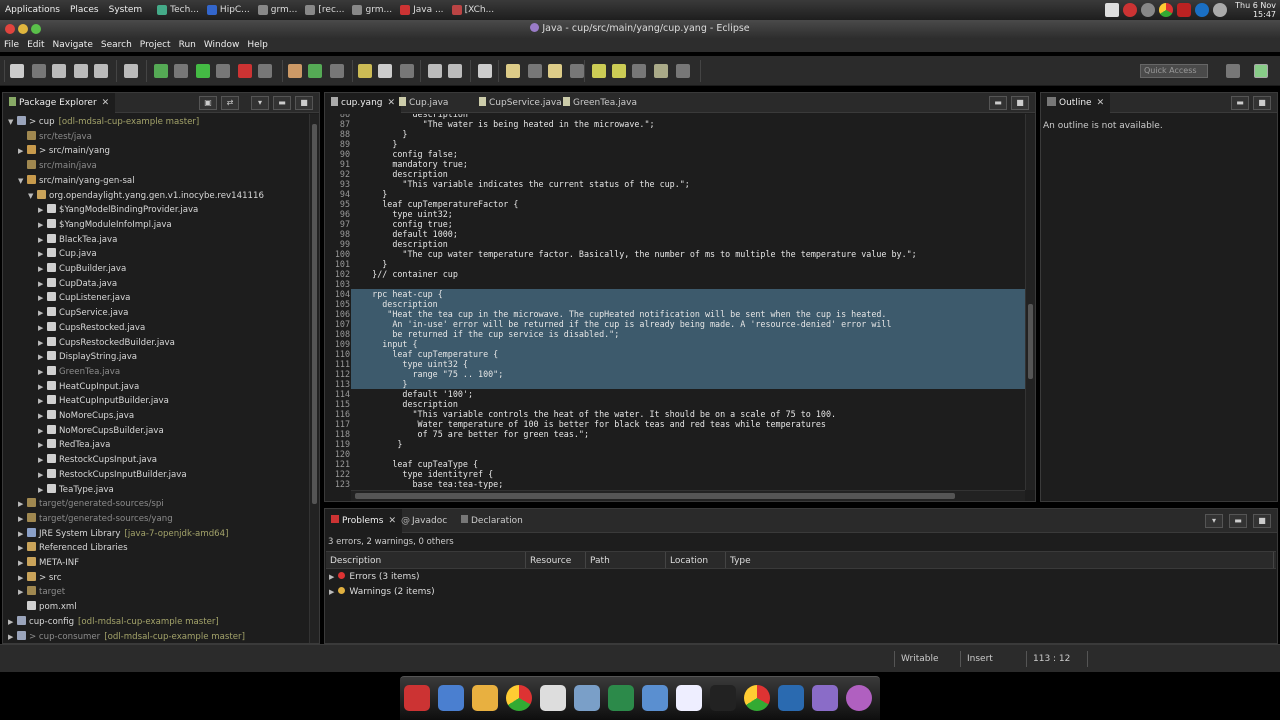  What do you see at coordinates (74, 445) in the screenshot?
I see `tree-item: ▶ RedTea.java` at bounding box center [74, 445].